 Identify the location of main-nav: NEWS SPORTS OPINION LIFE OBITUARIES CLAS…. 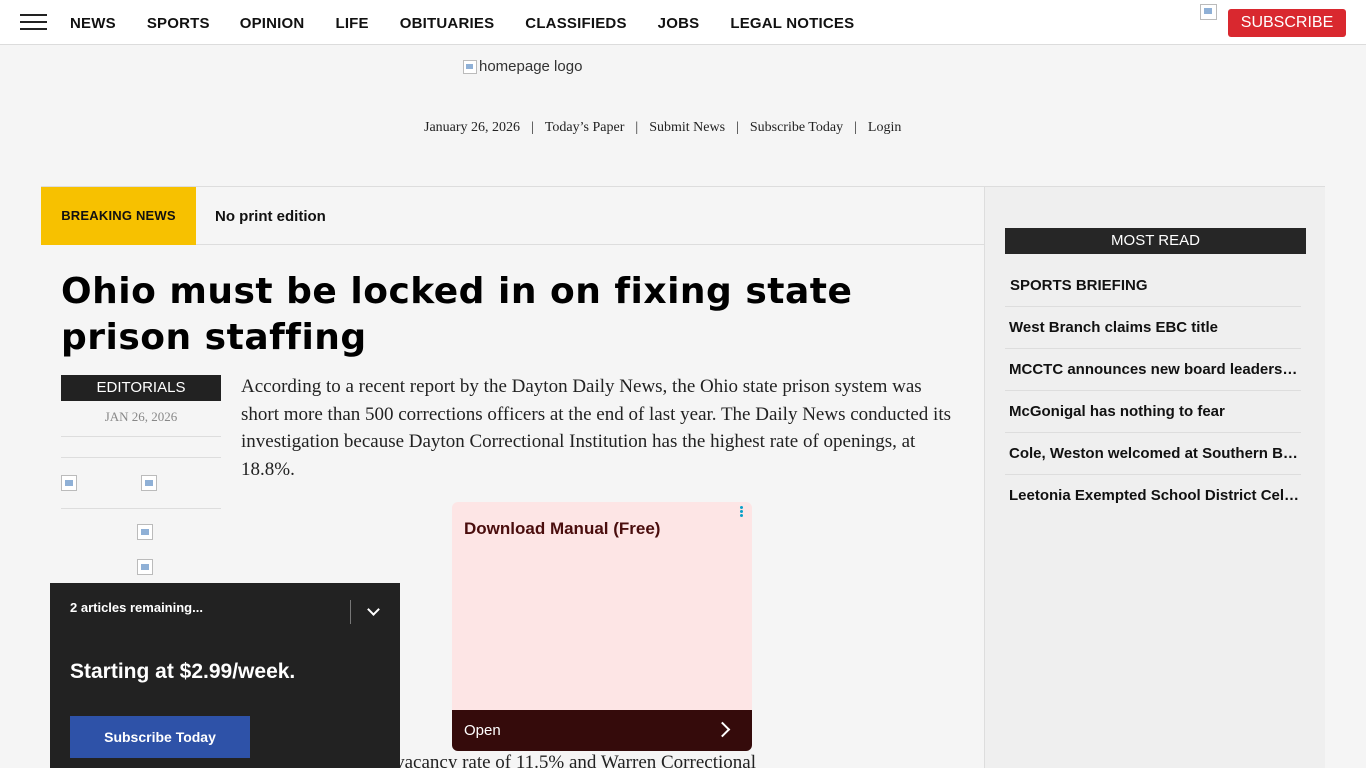
(477, 23).